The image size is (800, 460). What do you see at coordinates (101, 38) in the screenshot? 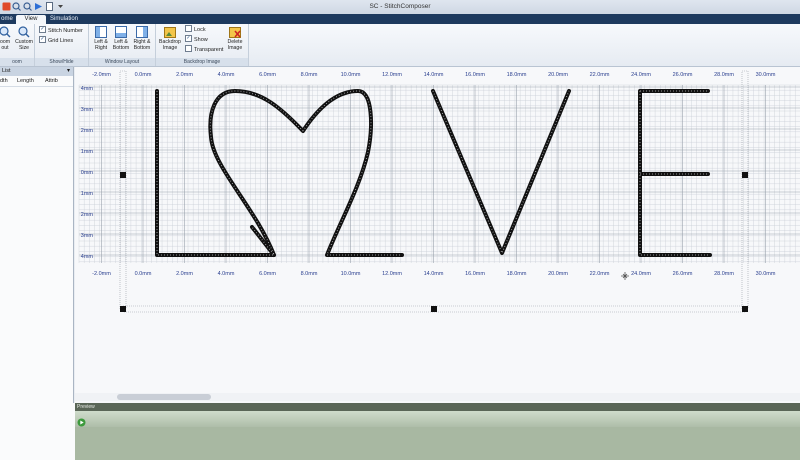
I see `left-right-layout-button: Left & Right` at bounding box center [101, 38].